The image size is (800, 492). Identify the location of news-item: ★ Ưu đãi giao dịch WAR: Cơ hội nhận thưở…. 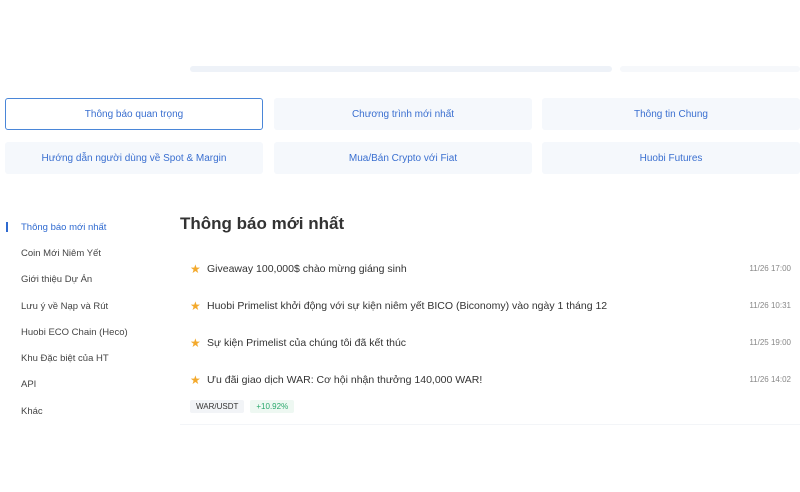
(490, 379).